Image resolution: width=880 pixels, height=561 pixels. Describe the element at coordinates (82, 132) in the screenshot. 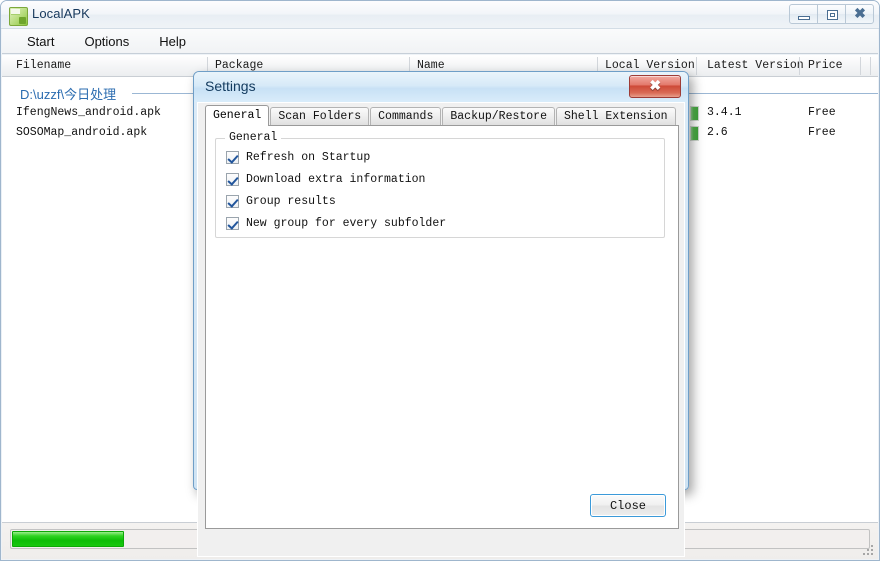

I see `cell-filename: SOSOMap_android.apk` at that location.